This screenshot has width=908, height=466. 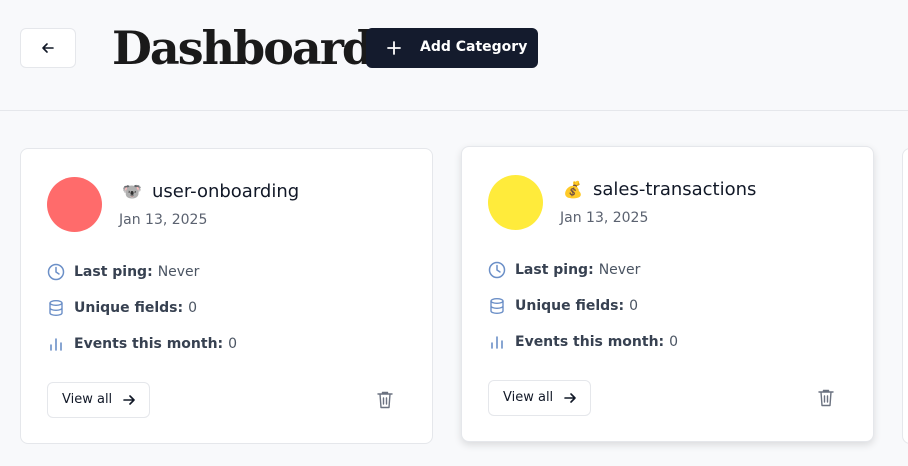 What do you see at coordinates (573, 189) in the screenshot?
I see `category-emoji: 💰` at bounding box center [573, 189].